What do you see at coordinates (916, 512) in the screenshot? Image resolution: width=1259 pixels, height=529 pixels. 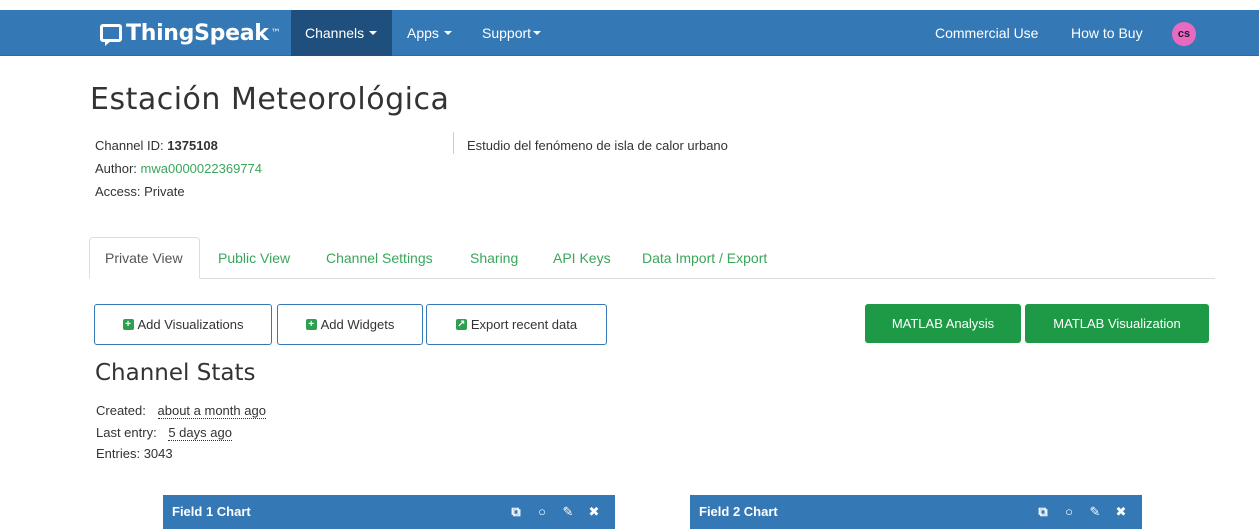 I see `field-2-chart-header: Field 2 Chart ⧉ ○ ✎ ✖` at bounding box center [916, 512].